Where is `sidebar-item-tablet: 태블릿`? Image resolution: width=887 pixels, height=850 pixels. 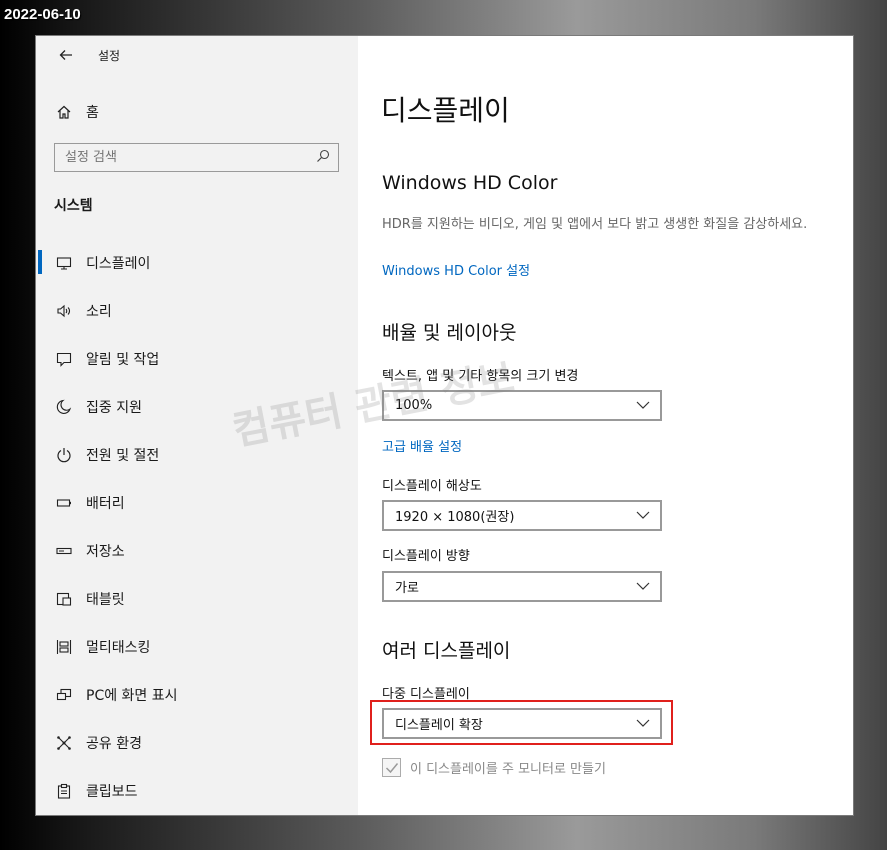 sidebar-item-tablet: 태블릿 is located at coordinates (89, 599).